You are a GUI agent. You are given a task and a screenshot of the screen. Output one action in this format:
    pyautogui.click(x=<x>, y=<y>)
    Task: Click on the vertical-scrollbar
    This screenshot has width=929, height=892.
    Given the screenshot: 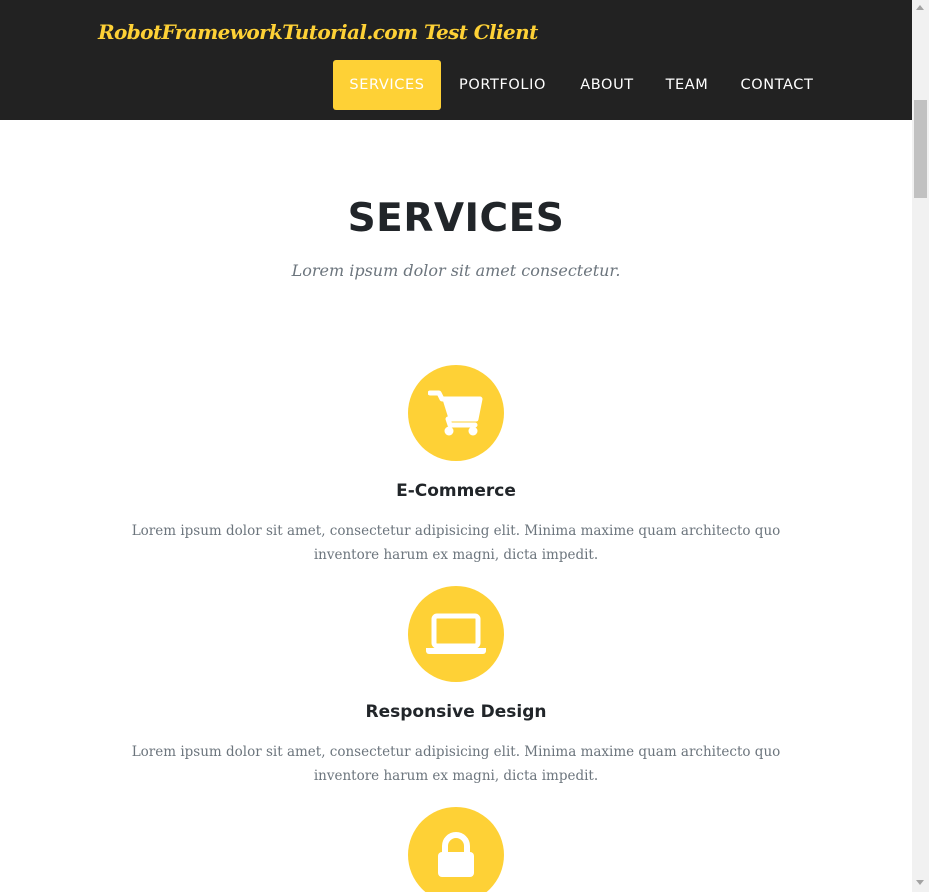 What is the action you would take?
    pyautogui.click(x=920, y=446)
    